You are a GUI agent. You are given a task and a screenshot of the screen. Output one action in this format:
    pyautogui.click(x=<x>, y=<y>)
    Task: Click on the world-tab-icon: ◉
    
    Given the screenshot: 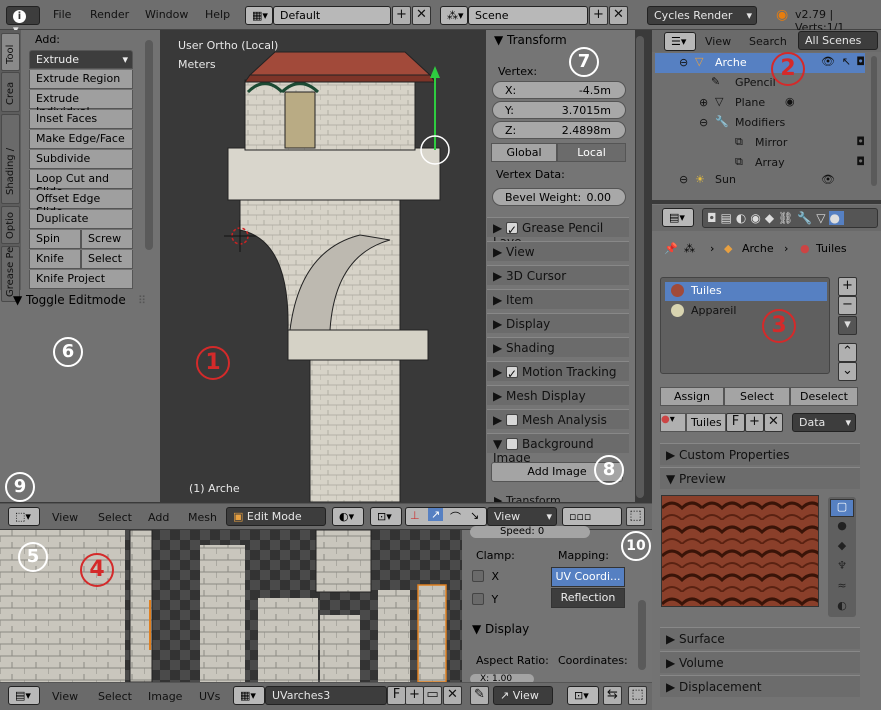 What is the action you would take?
    pyautogui.click(x=757, y=218)
    